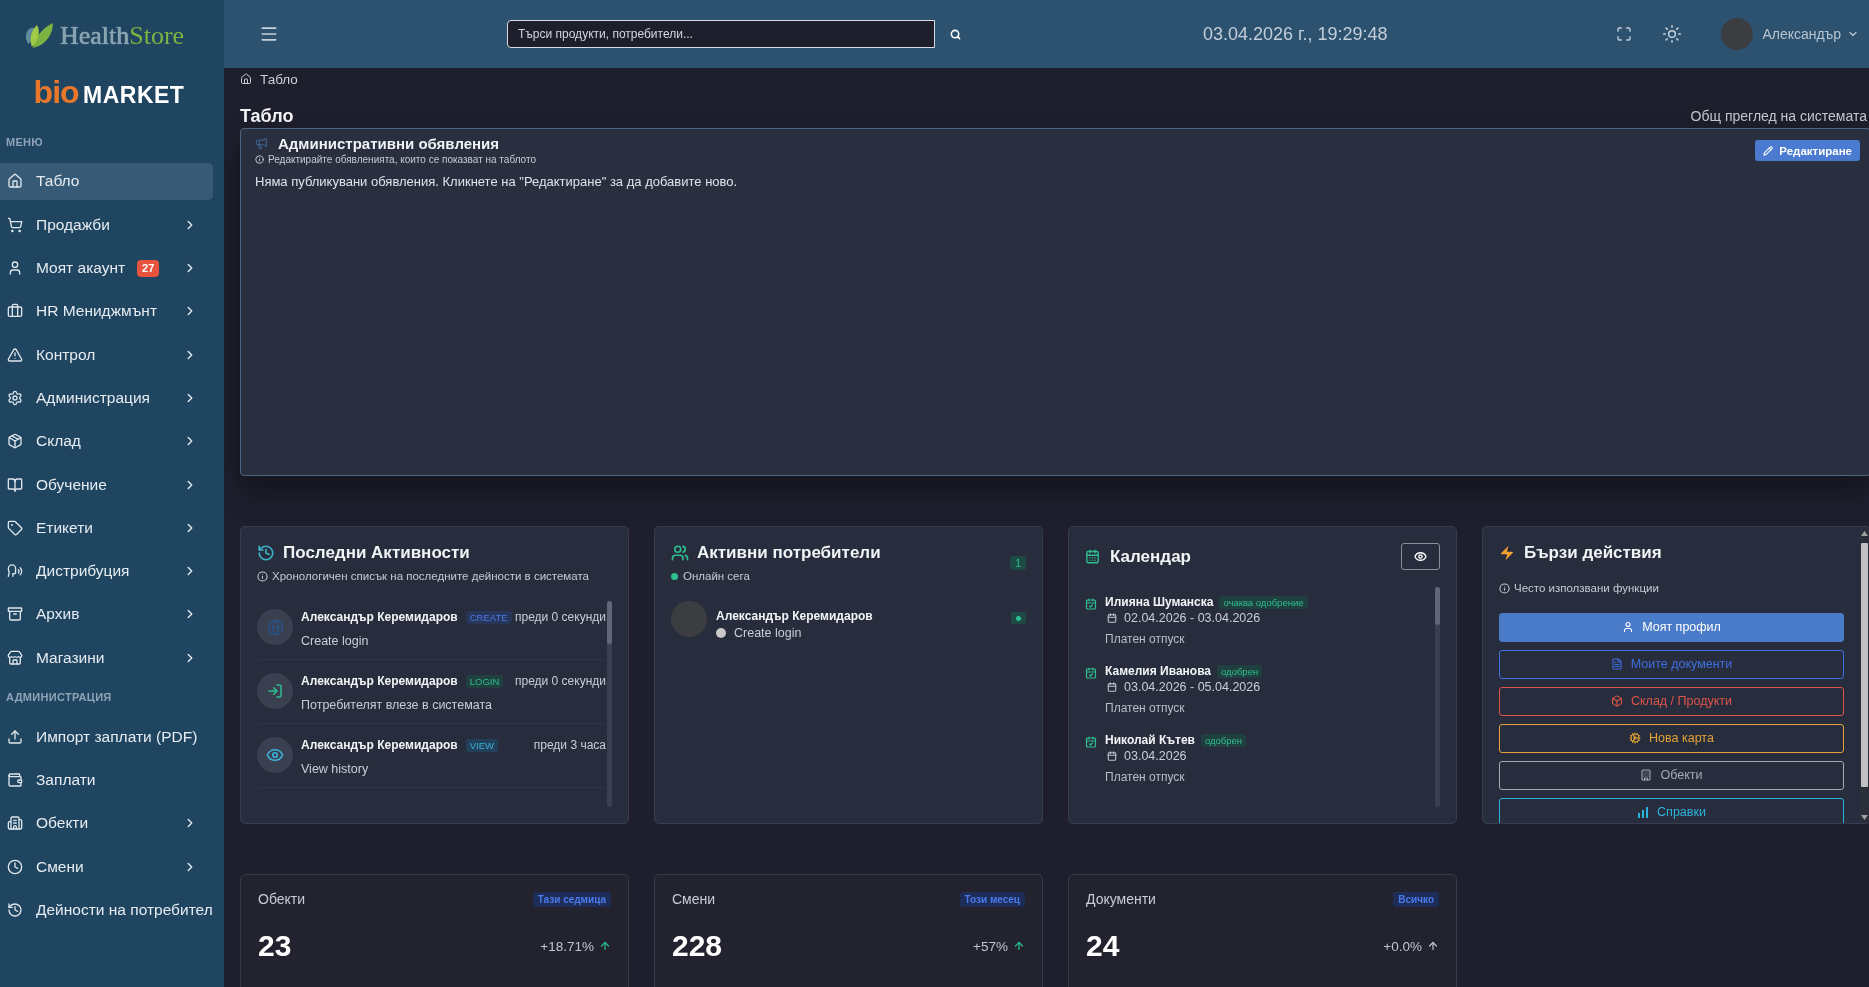  Describe the element at coordinates (279, 79) in the screenshot. I see `breadcrumb-item: Табло` at that location.